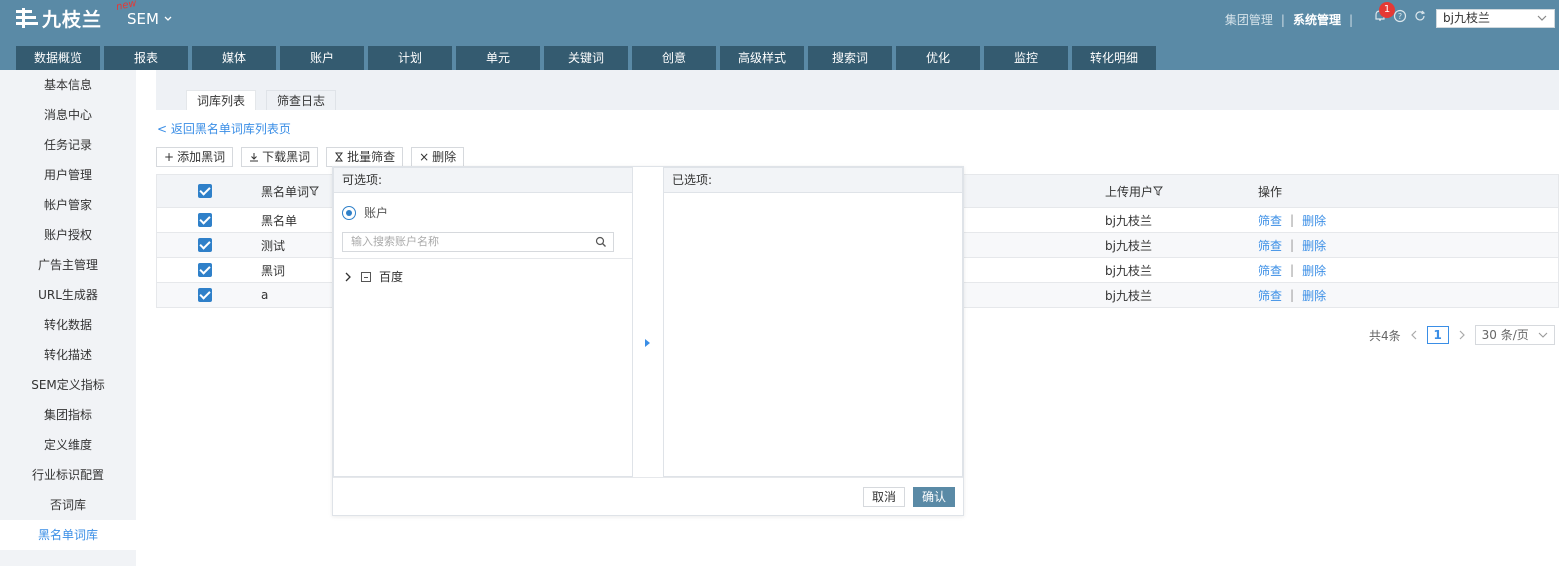 The image size is (1559, 566). Describe the element at coordinates (146, 58) in the screenshot. I see `nav-tab-reports: 报表` at that location.